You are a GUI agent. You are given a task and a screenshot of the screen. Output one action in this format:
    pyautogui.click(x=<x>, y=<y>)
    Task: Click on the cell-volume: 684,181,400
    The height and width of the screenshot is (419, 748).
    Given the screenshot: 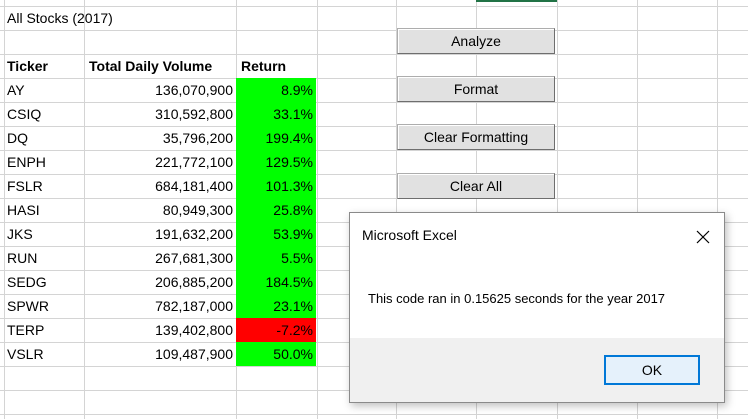 What is the action you would take?
    pyautogui.click(x=158, y=186)
    